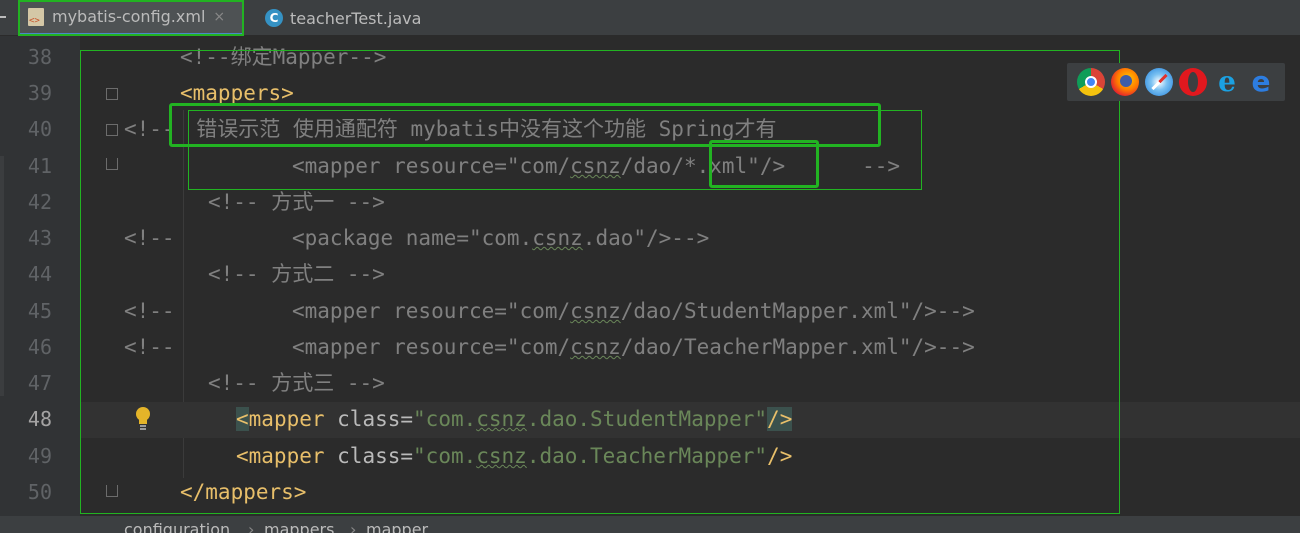 The image size is (1300, 533). I want to click on line-number: 43, so click(39, 238).